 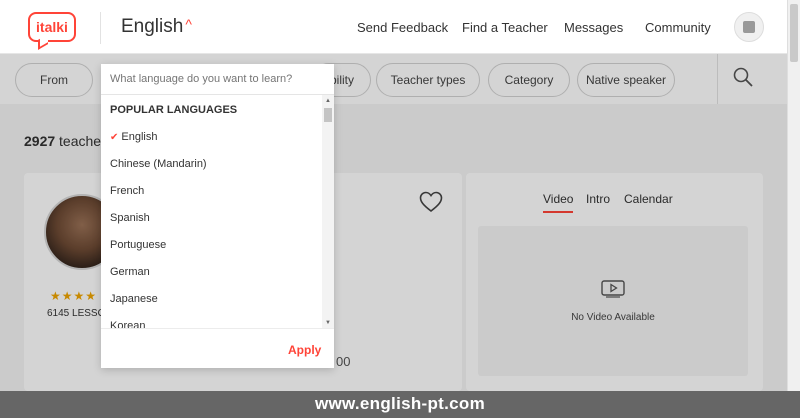 I want to click on language-selector-label: English, so click(x=152, y=26).